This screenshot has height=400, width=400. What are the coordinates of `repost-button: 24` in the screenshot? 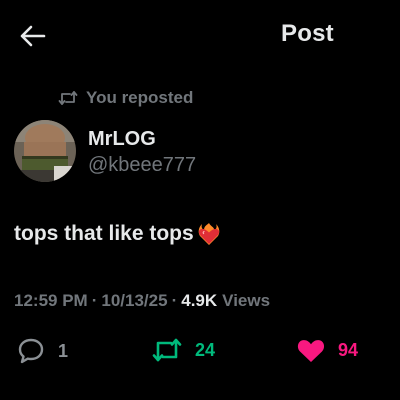 It's located at (183, 350).